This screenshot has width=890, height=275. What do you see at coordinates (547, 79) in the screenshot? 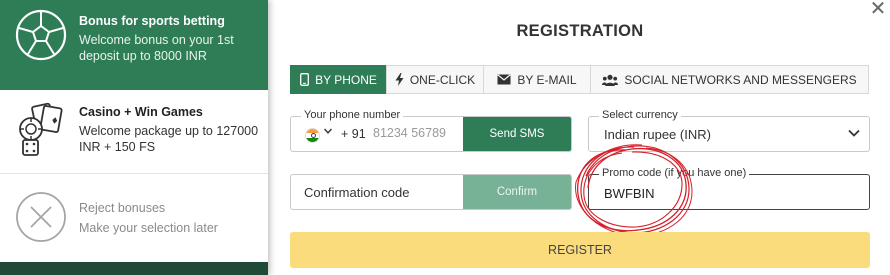
I see `tab-label: BY E-MAIL` at bounding box center [547, 79].